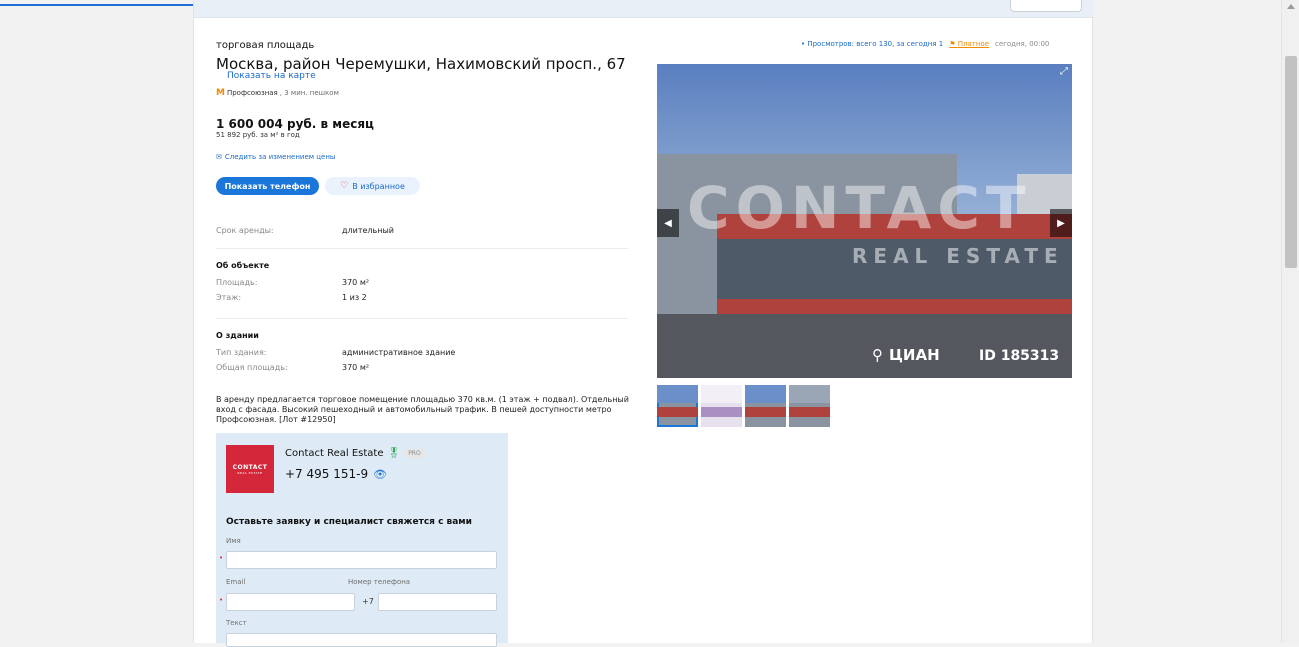  What do you see at coordinates (356, 367) in the screenshot?
I see `total-area-value: 370 м²` at bounding box center [356, 367].